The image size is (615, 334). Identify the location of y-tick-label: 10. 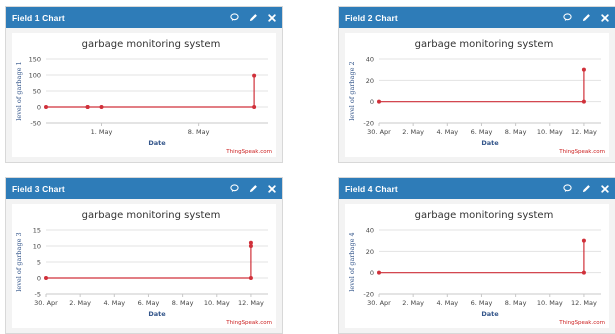
(37, 247).